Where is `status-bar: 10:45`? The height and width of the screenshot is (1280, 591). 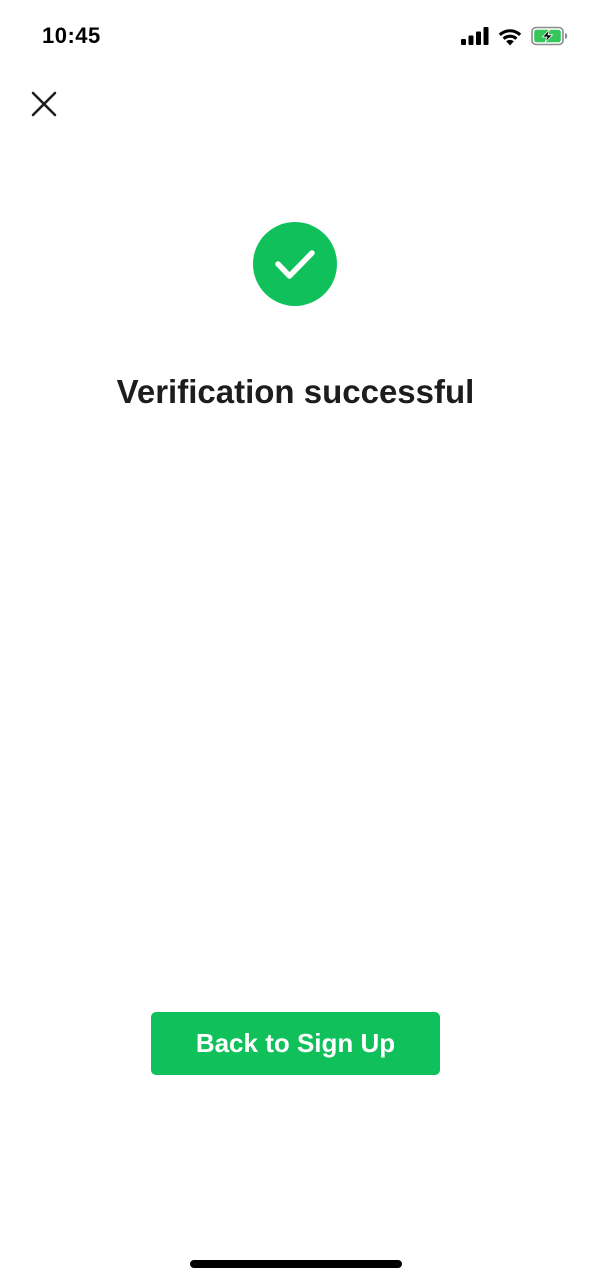 status-bar: 10:45 is located at coordinates (295, 36).